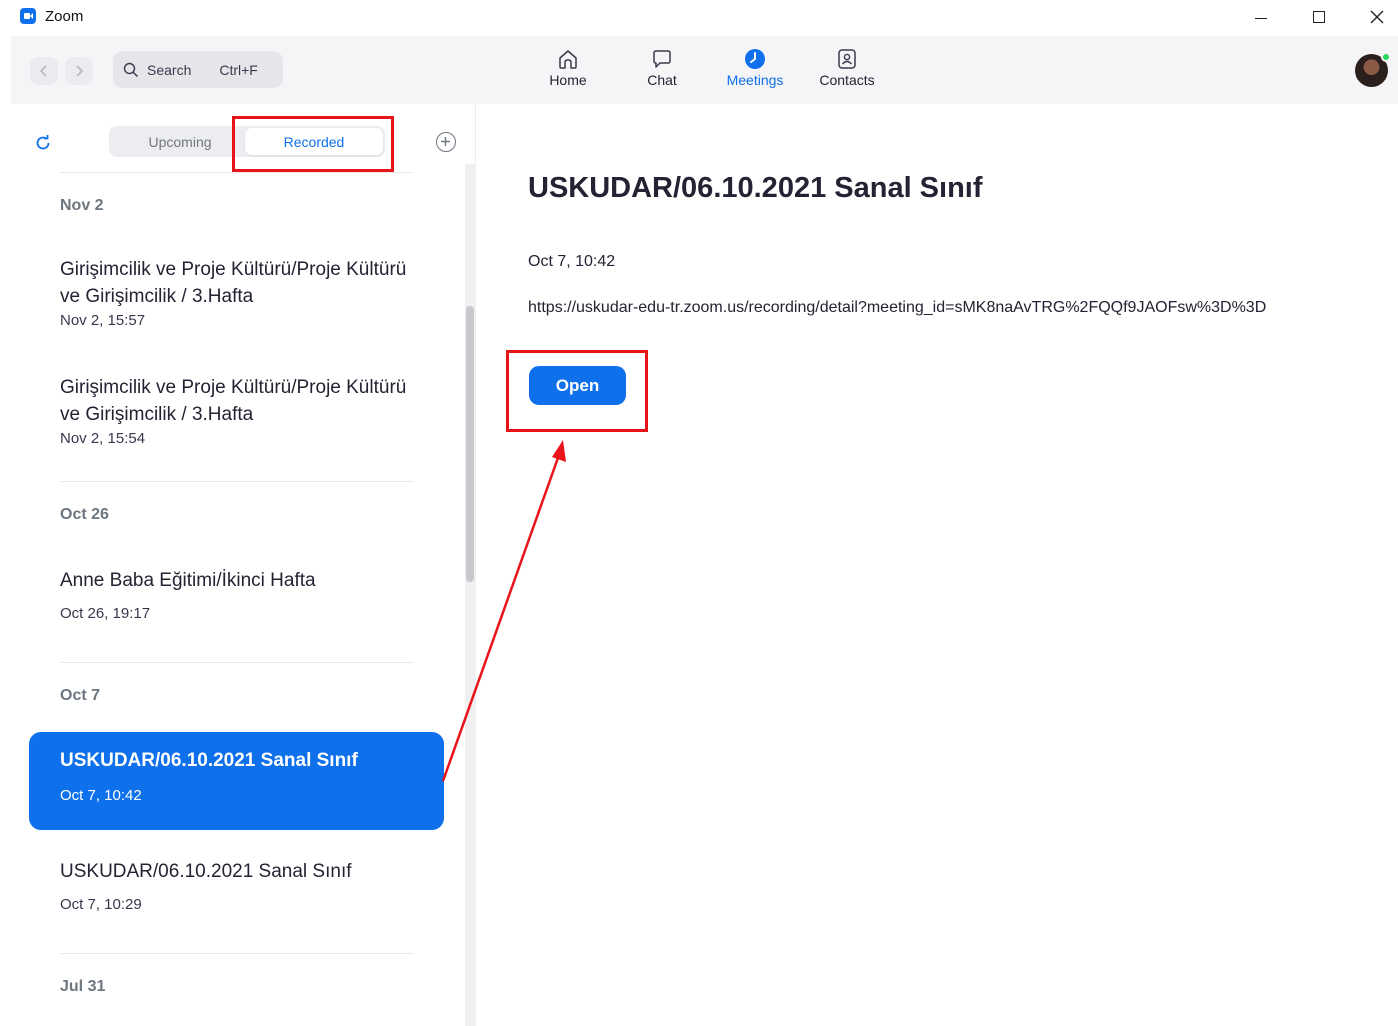 The image size is (1398, 1026). Describe the element at coordinates (313, 144) in the screenshot. I see `annotation-box-recorded` at that location.